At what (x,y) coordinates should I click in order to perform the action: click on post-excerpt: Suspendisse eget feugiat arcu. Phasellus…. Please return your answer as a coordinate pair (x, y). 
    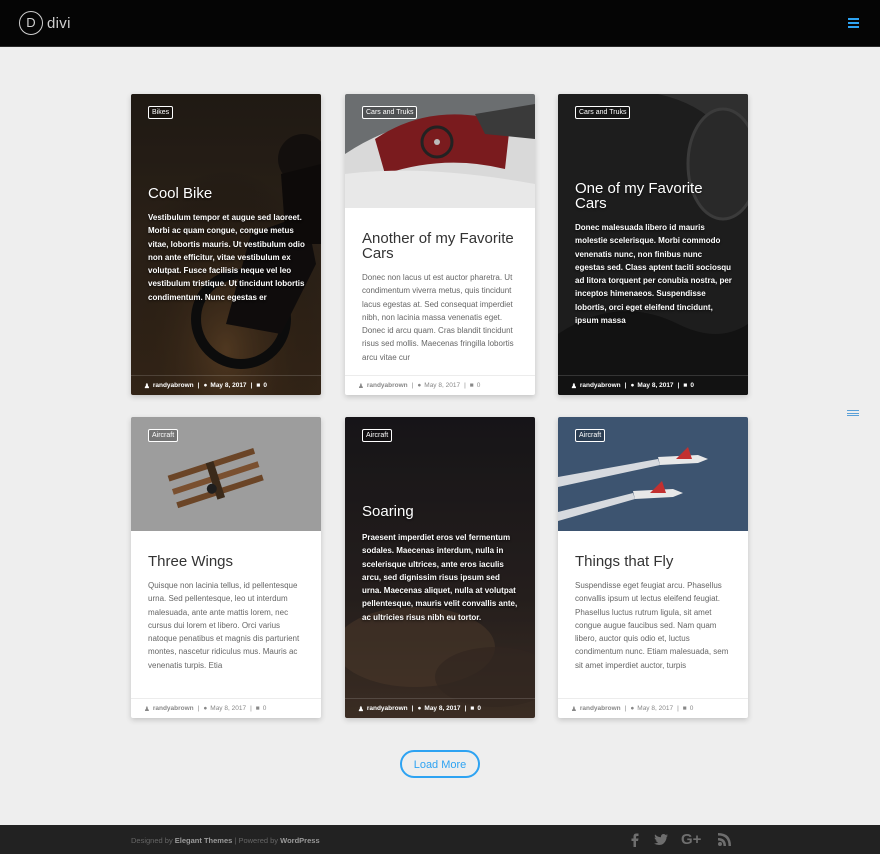
    Looking at the image, I should click on (652, 625).